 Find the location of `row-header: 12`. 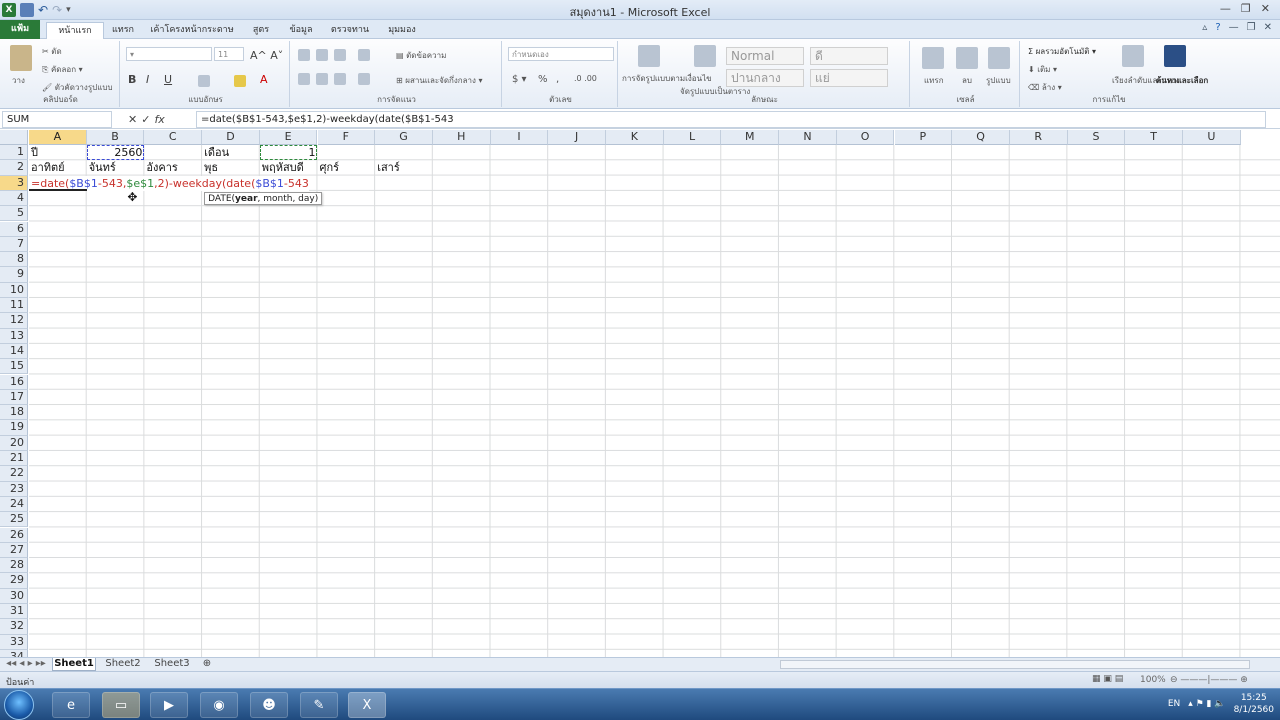

row-header: 12 is located at coordinates (14, 321).